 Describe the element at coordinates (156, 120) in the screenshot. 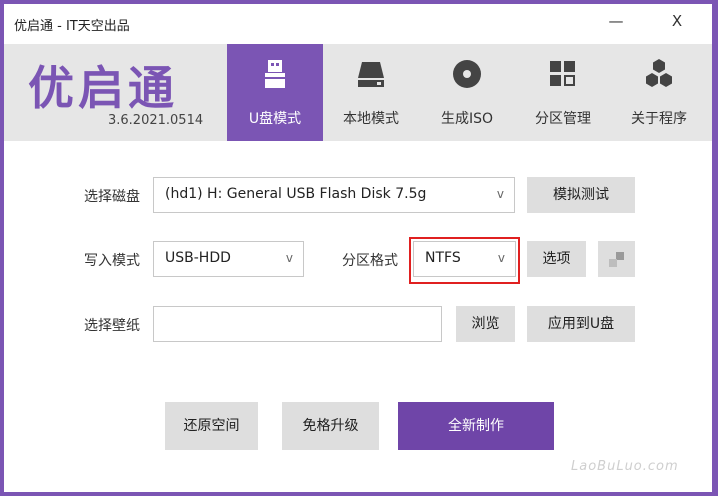

I see `version-label: 3.6.2021.0514` at that location.